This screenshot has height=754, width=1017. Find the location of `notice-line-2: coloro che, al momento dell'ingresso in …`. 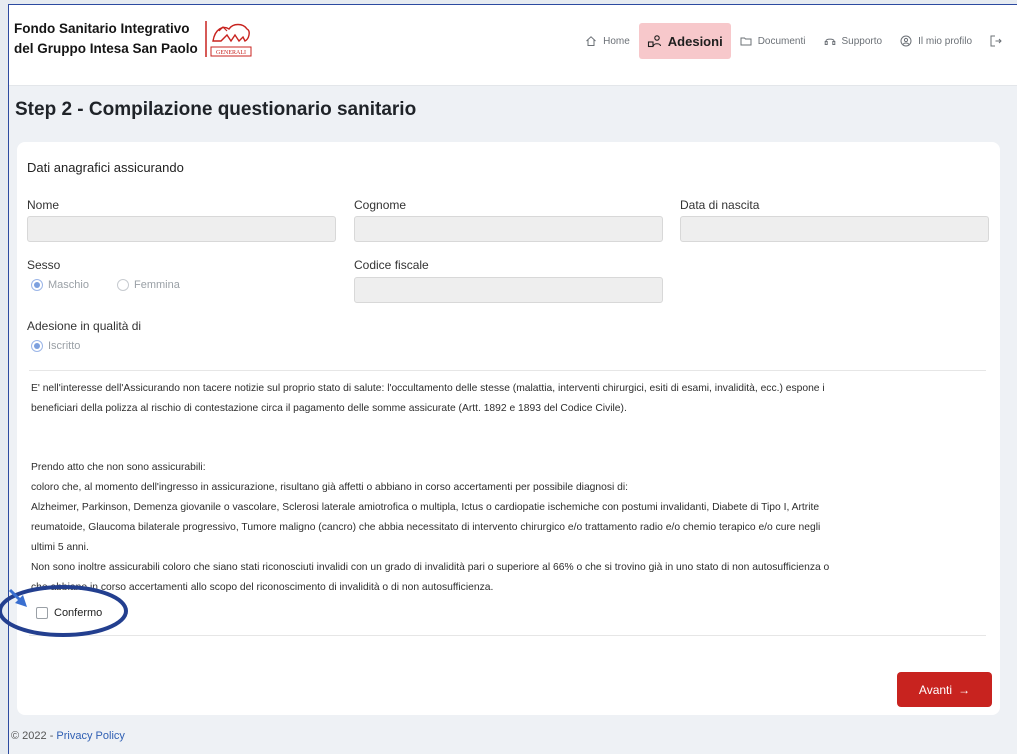

notice-line-2: coloro che, al momento dell'ingresso in … is located at coordinates (330, 487).